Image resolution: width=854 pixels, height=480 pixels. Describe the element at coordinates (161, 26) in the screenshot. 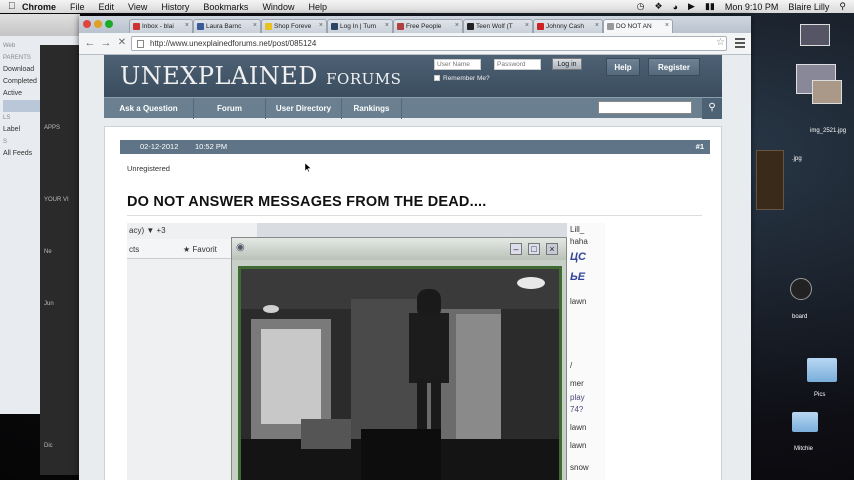

I see `tab-inbox: Inbox - blai ×` at that location.